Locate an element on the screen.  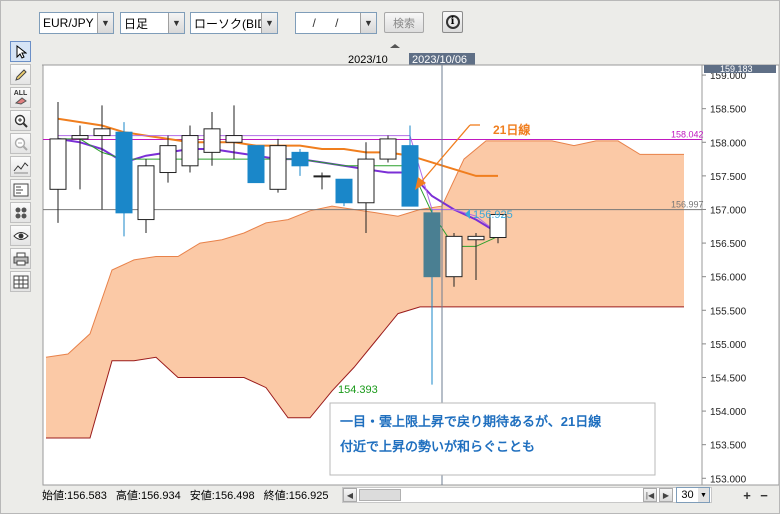
close-value: 終値:156.925 is located at coordinates (296, 496).